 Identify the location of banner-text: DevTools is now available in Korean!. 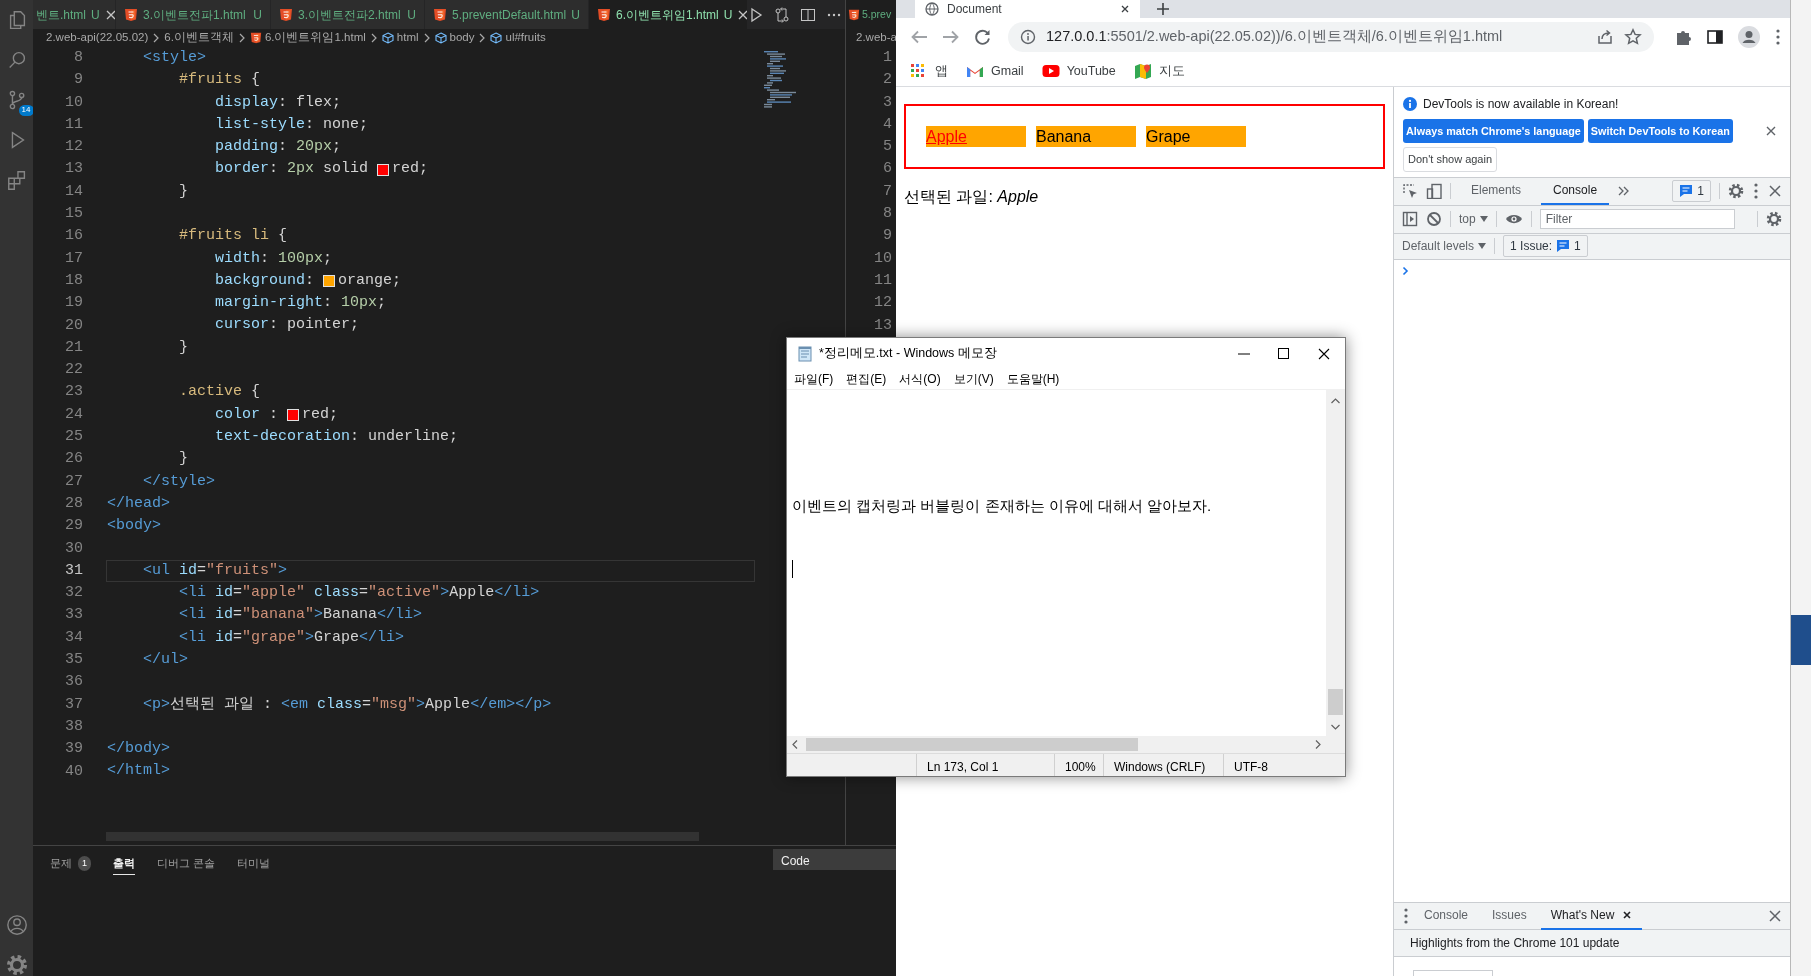
(1521, 104).